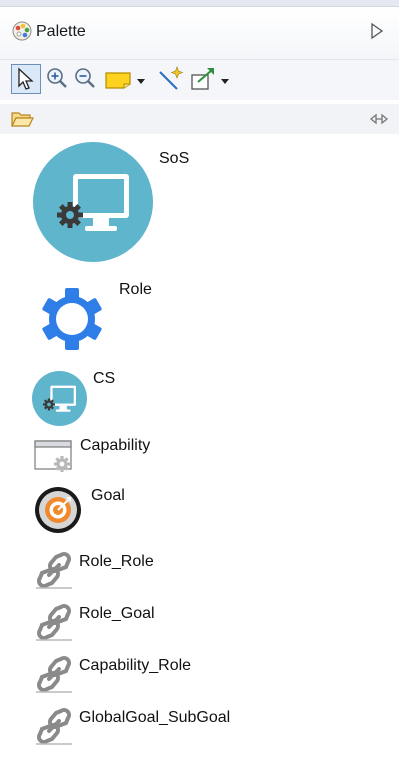 The width and height of the screenshot is (399, 762). I want to click on zoom-out-button, so click(85, 79).